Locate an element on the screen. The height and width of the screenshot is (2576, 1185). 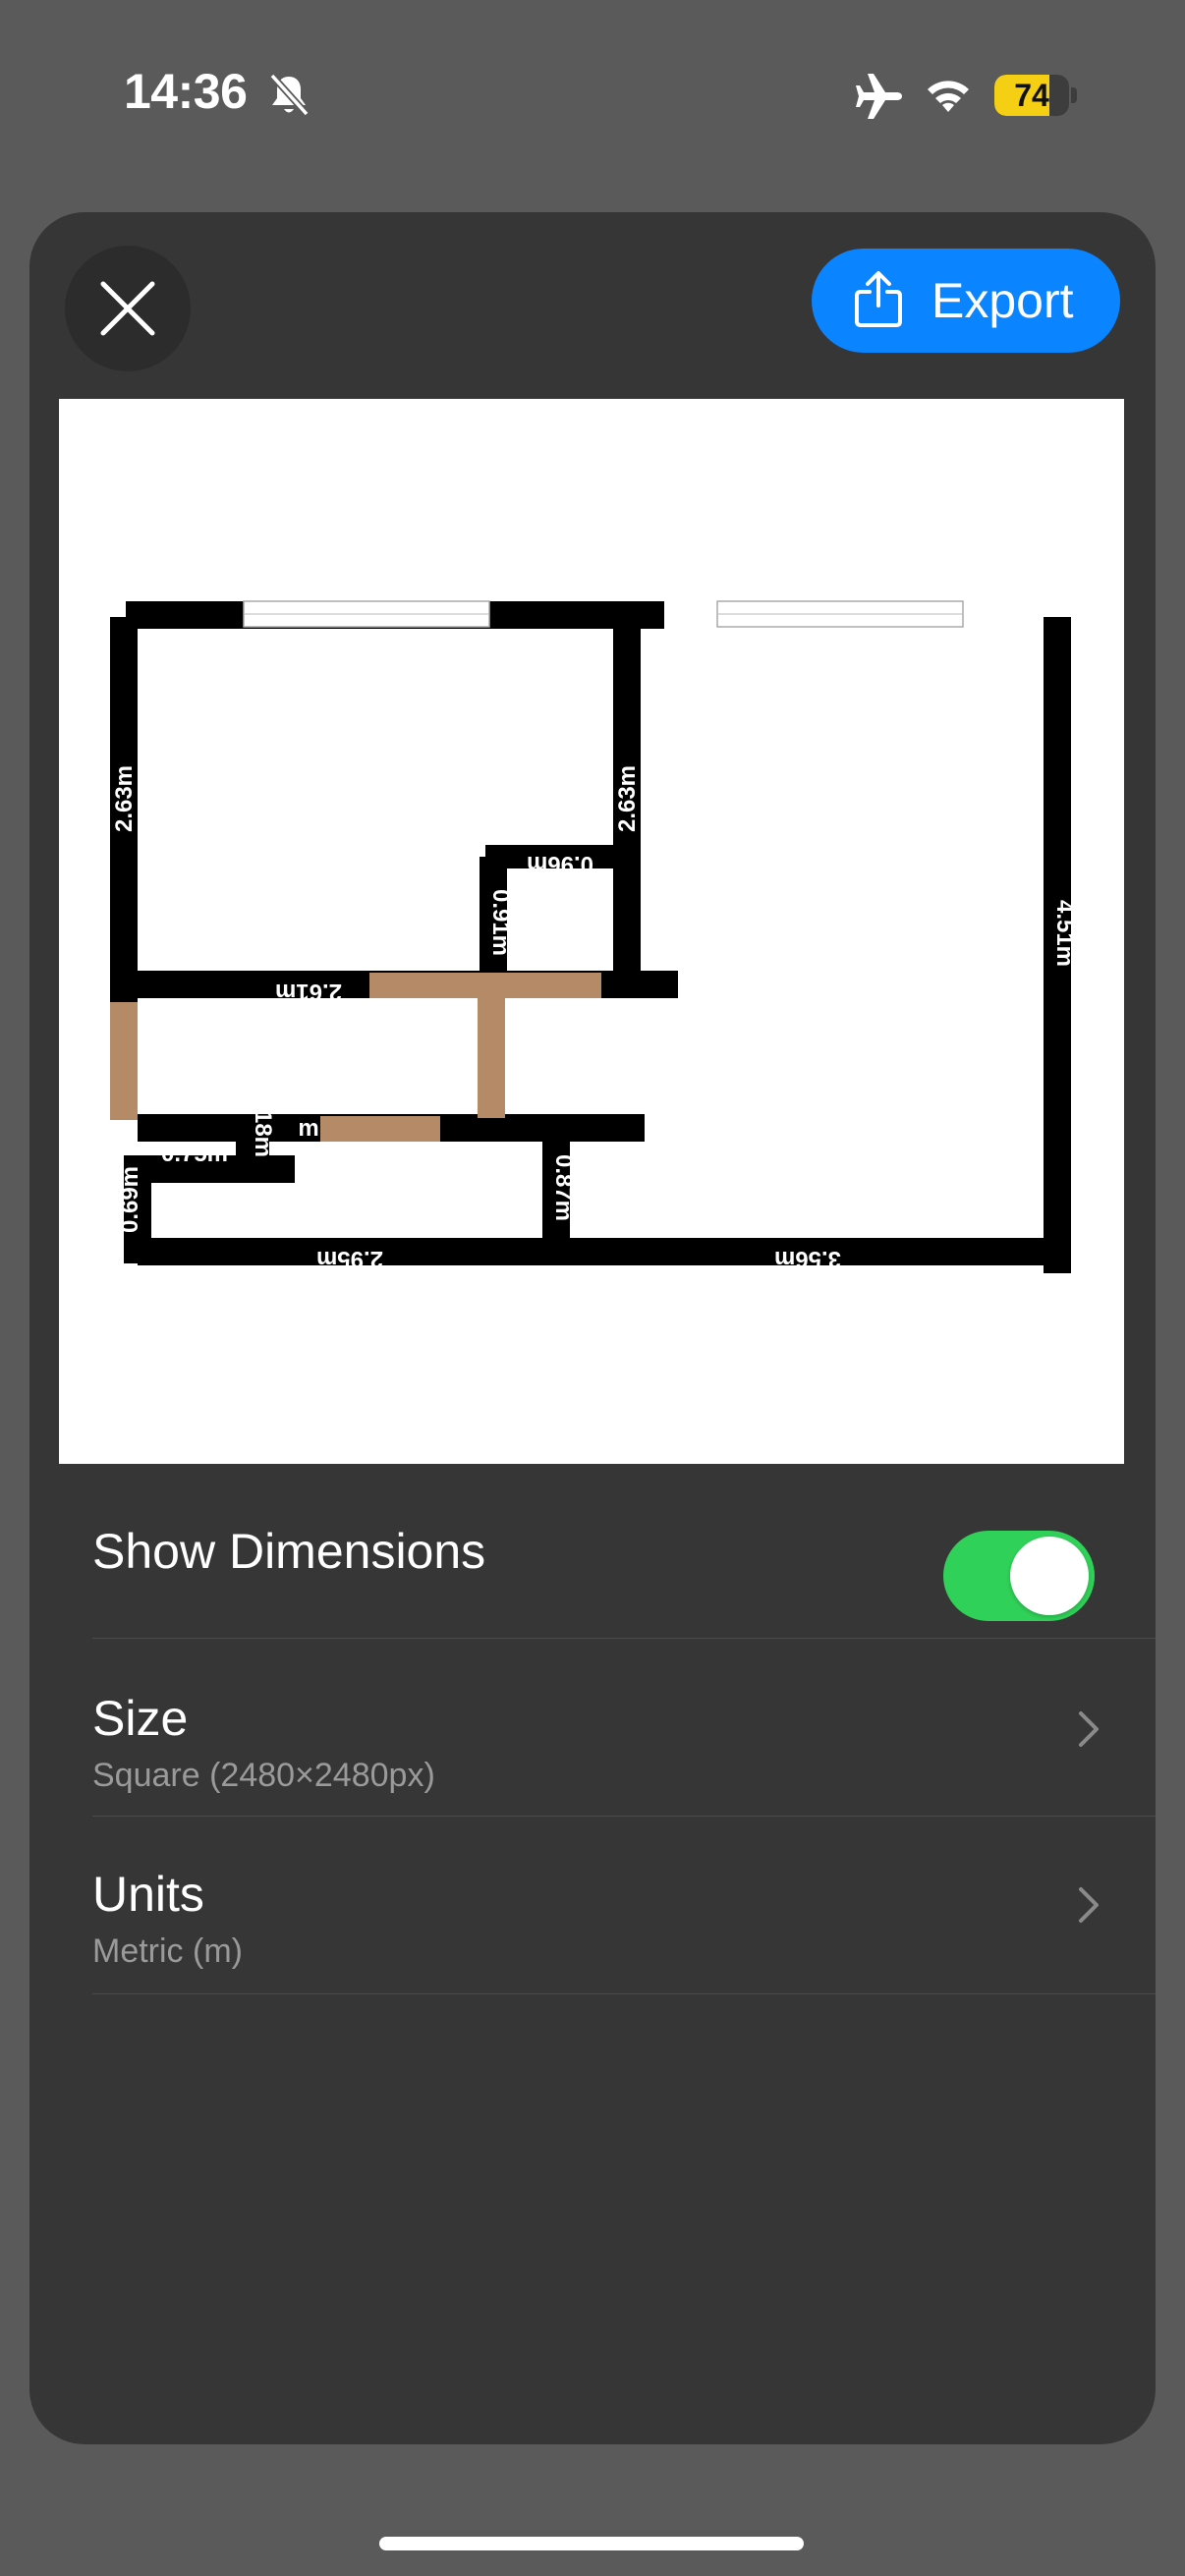
dim-label: 2.61m is located at coordinates (309, 992).